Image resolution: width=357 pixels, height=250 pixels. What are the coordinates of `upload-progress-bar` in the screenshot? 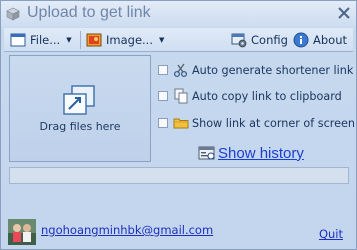 It's located at (179, 175).